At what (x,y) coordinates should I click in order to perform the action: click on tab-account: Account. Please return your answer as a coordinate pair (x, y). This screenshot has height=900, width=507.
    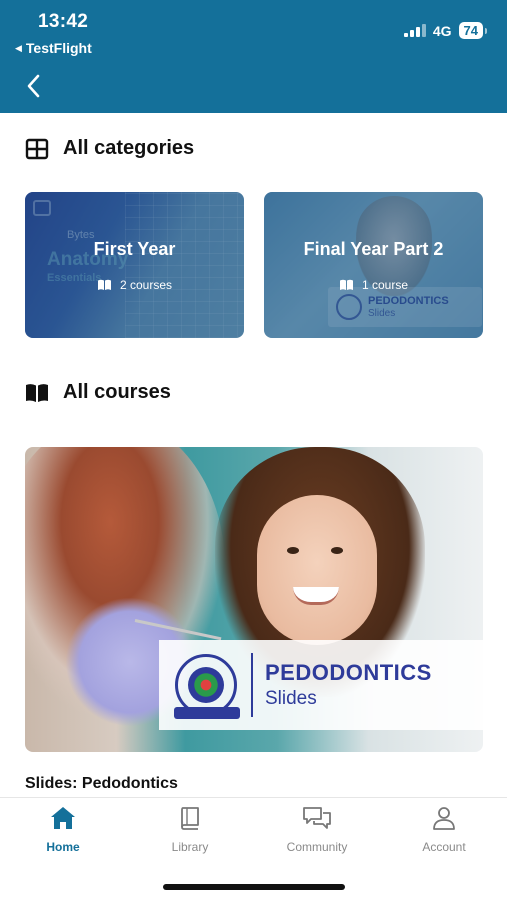
    Looking at the image, I should click on (444, 830).